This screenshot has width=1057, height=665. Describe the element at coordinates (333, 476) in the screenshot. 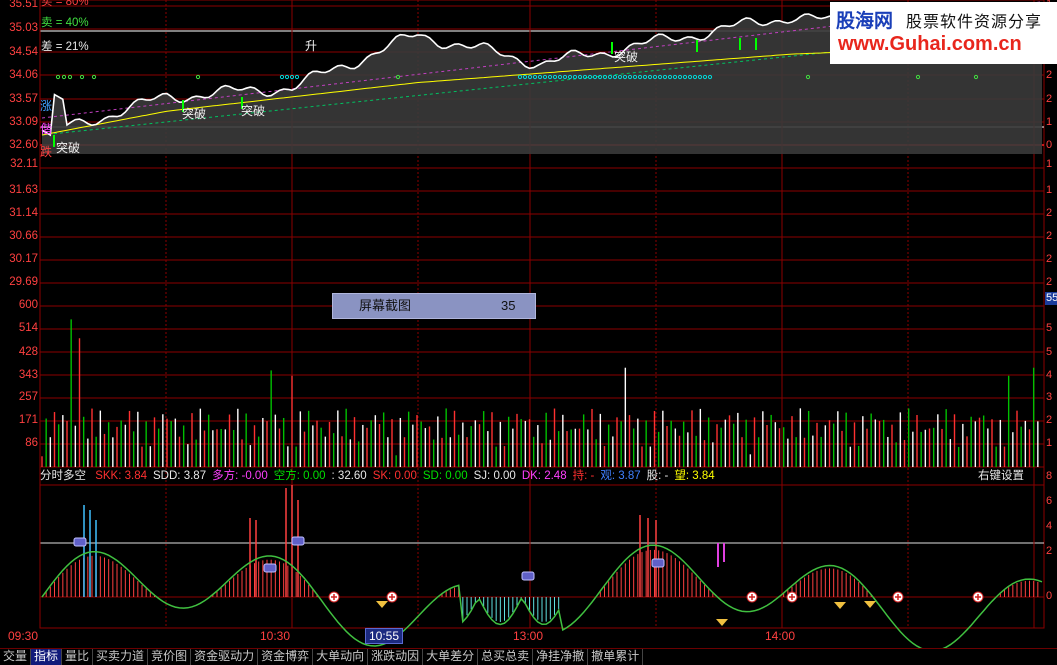

I see `indicator-item-label: :` at that location.